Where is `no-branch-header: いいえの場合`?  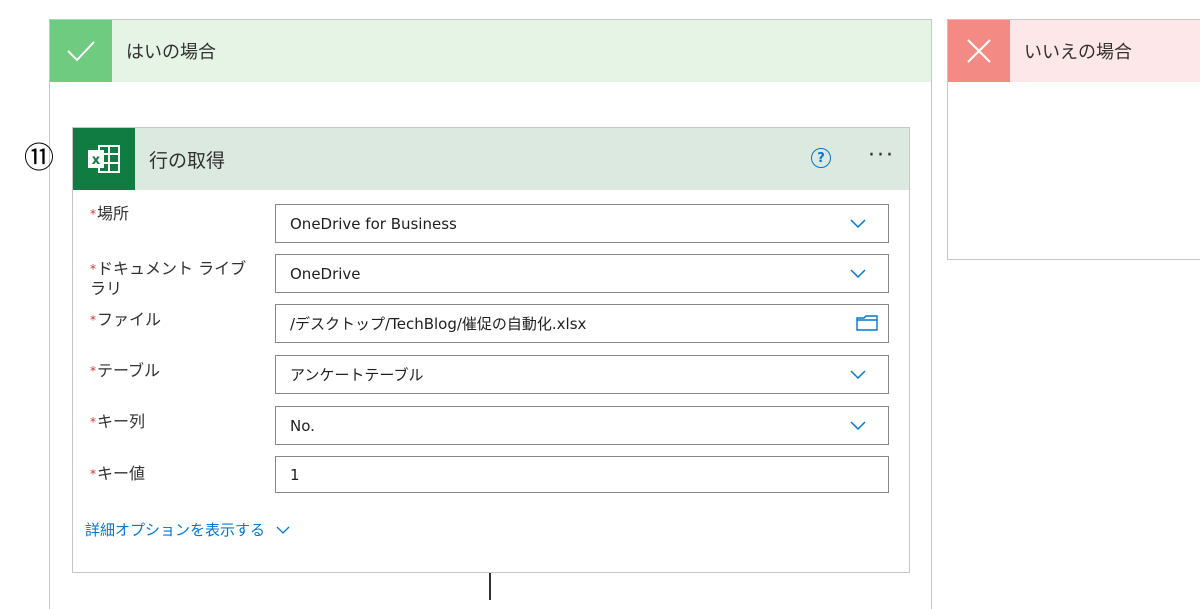
no-branch-header: いいえの場合 is located at coordinates (1074, 51).